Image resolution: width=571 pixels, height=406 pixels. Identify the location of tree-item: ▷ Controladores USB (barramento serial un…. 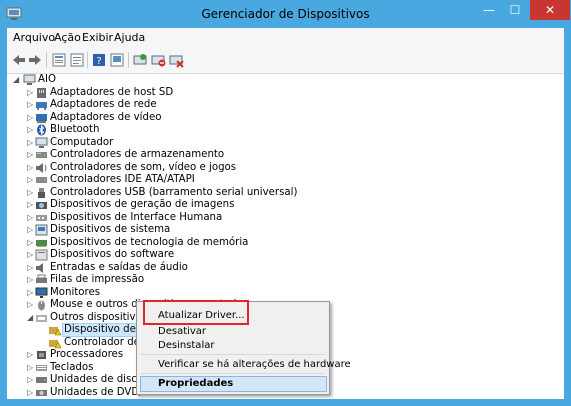
(172, 193).